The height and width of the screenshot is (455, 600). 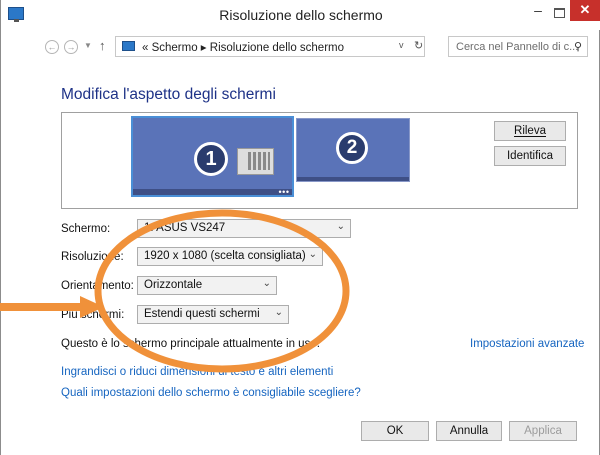 I want to click on close-button: ✕, so click(x=585, y=10).